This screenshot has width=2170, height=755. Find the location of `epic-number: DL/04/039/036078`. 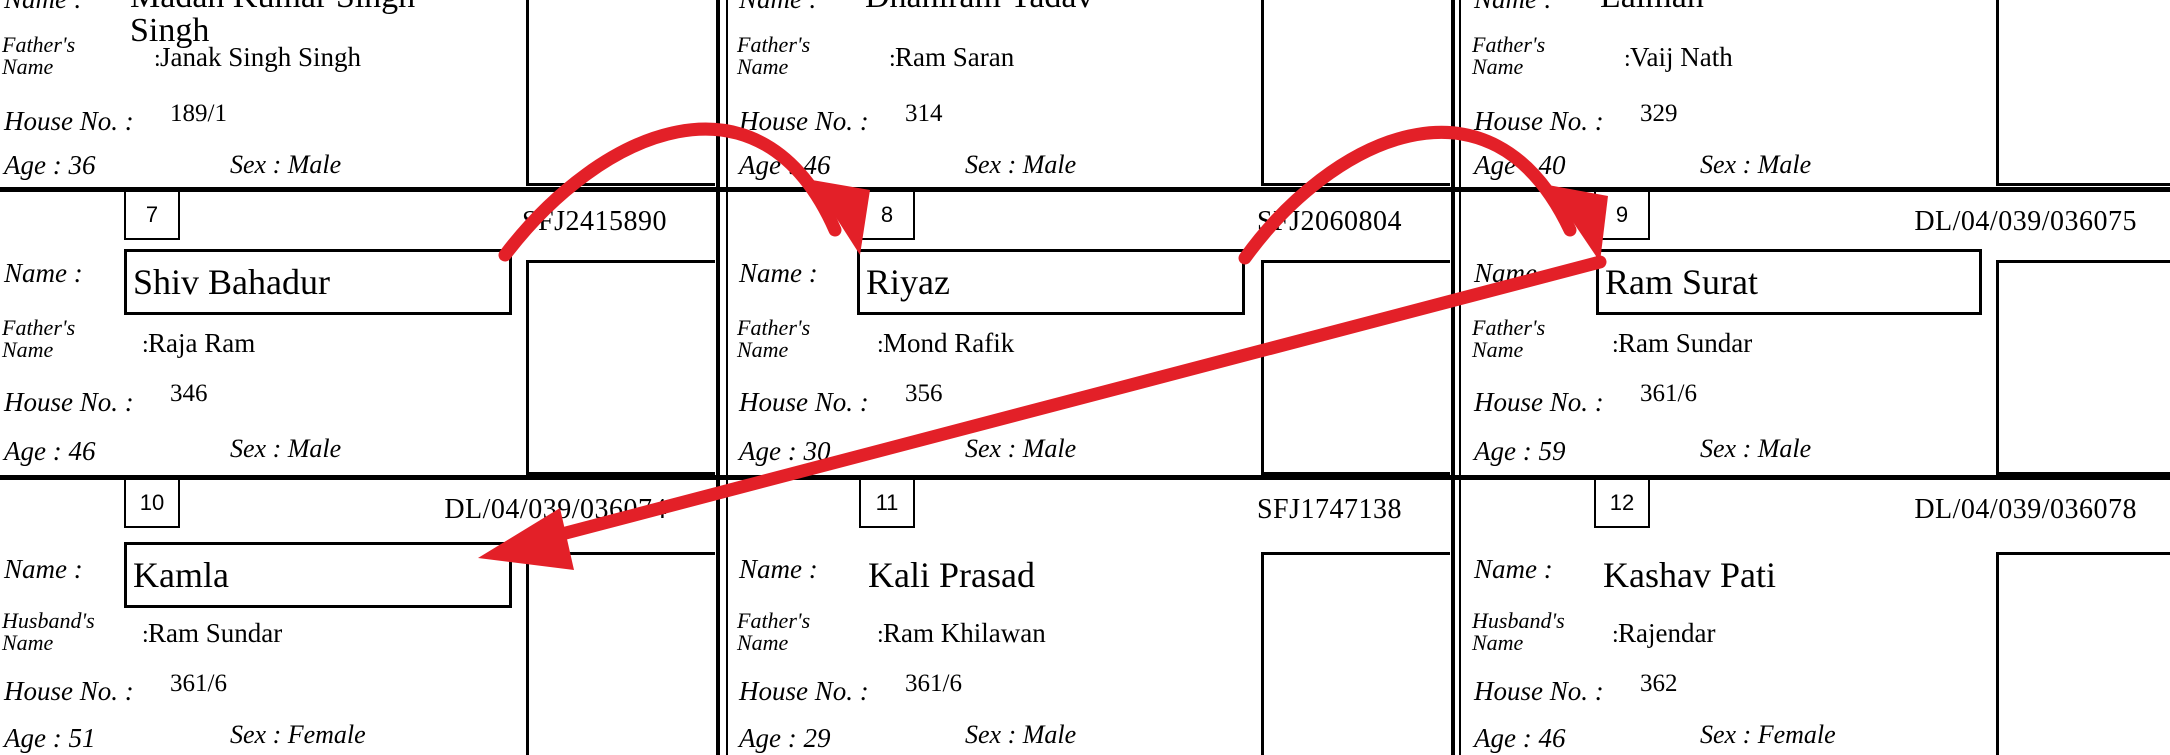

epic-number: DL/04/039/036078 is located at coordinates (2025, 509).